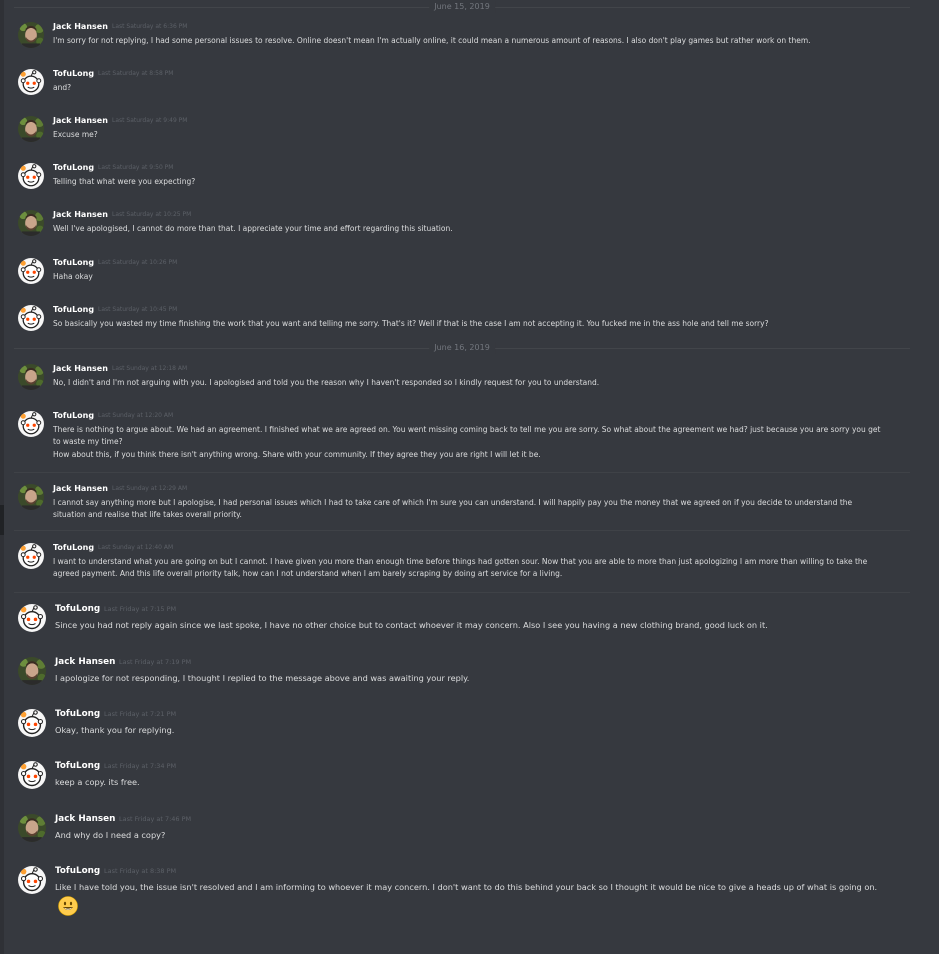 The height and width of the screenshot is (954, 939). Describe the element at coordinates (150, 368) in the screenshot. I see `message-timestamp: Last Sunday at 12:18 AM` at that location.